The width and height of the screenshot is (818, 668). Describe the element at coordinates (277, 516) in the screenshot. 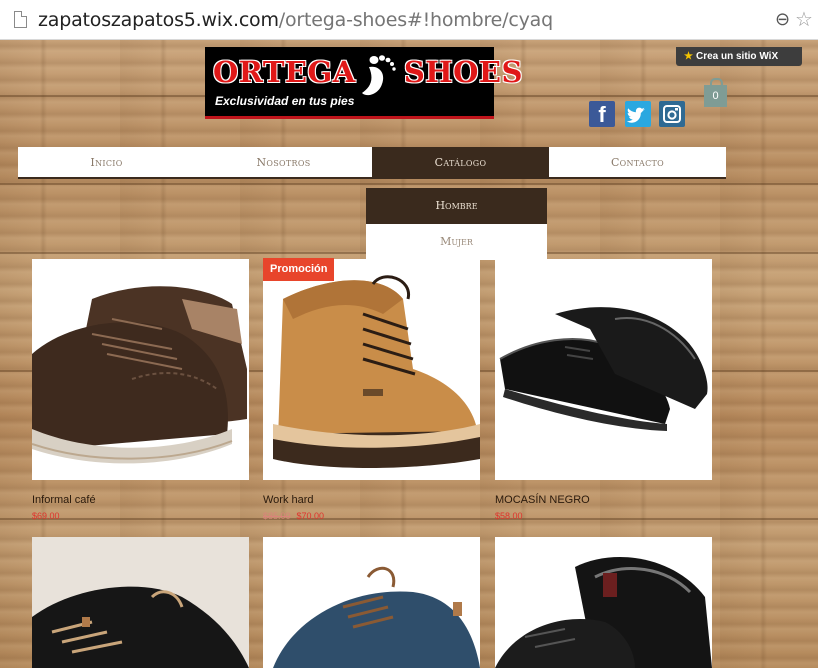

I see `product-old-price: $85.00` at that location.